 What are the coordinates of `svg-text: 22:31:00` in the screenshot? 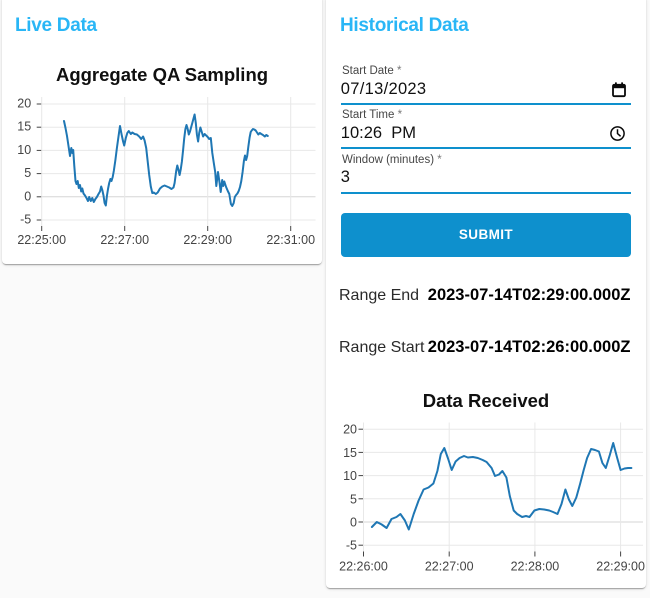 It's located at (290, 240).